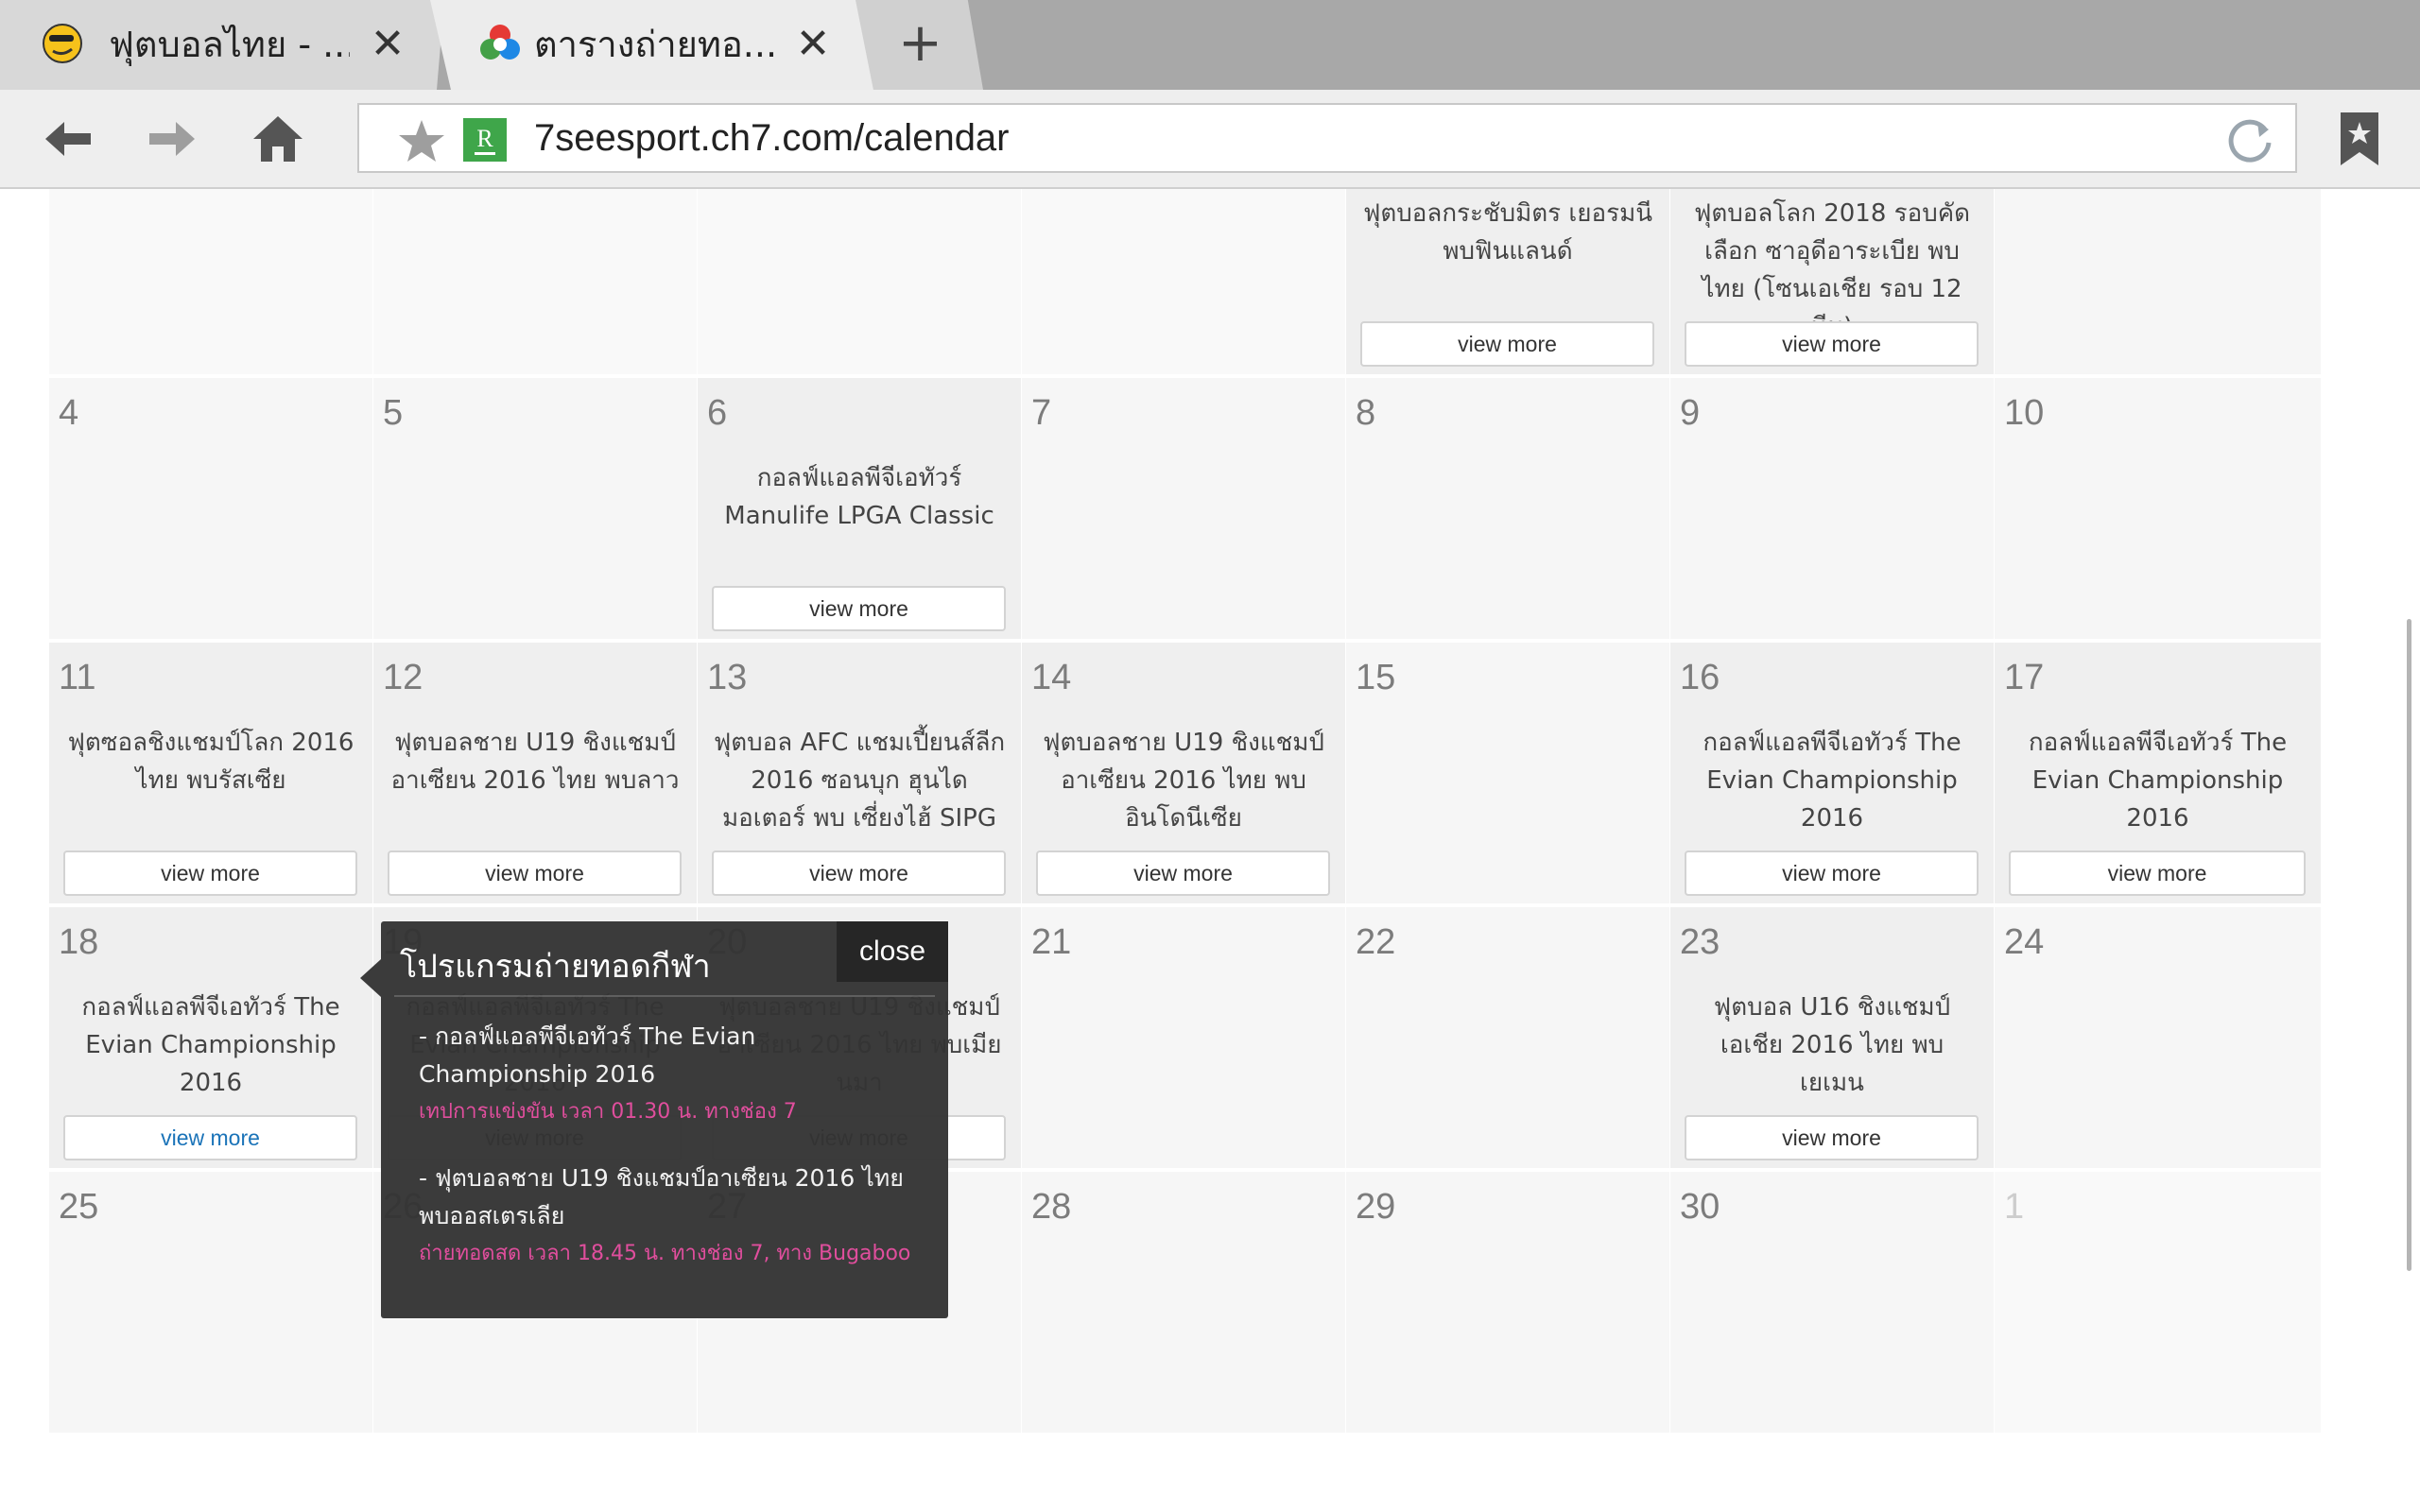 Image resolution: width=2420 pixels, height=1512 pixels. Describe the element at coordinates (1700, 1207) in the screenshot. I see `day-number: 30` at that location.